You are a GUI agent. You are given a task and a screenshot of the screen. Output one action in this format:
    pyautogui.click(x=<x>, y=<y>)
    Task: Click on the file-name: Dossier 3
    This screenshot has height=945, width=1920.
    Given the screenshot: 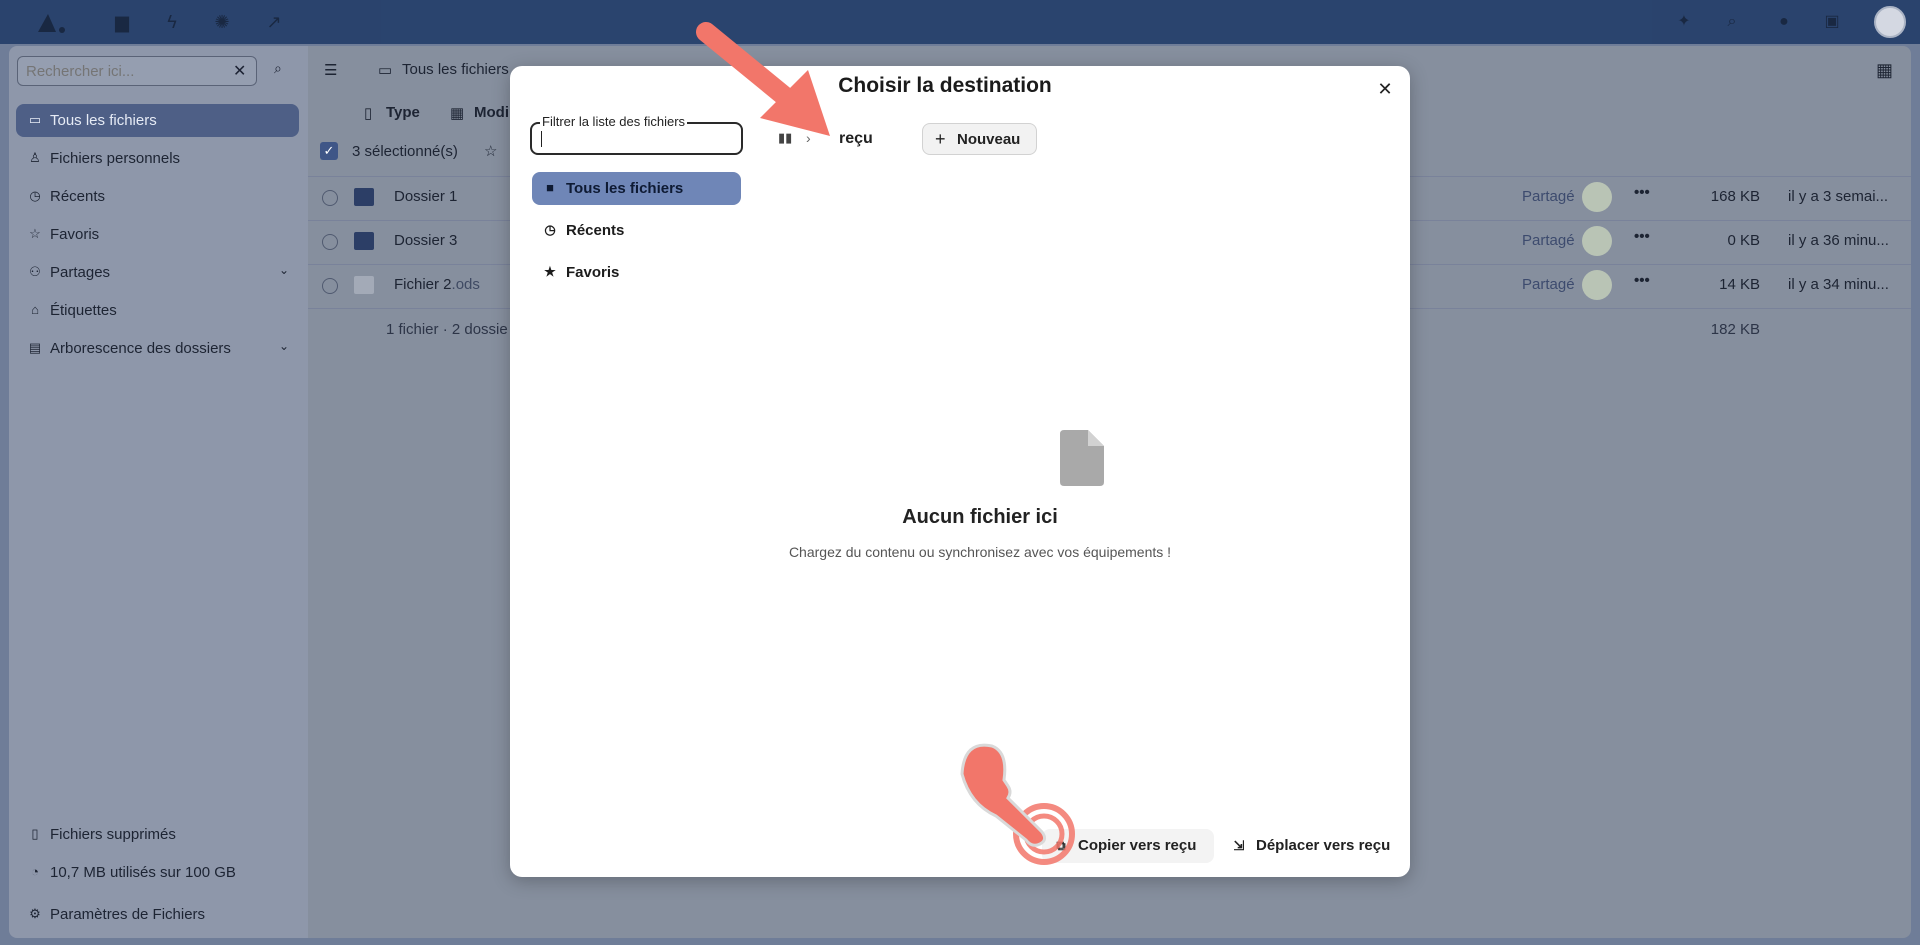 What is the action you would take?
    pyautogui.click(x=425, y=240)
    